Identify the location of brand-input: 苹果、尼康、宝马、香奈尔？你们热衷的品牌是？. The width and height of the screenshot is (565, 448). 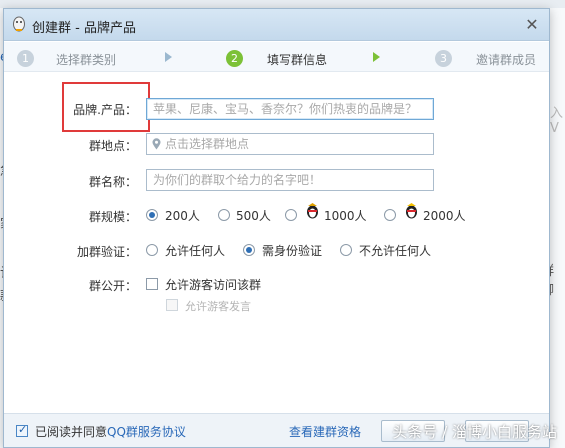
(290, 109).